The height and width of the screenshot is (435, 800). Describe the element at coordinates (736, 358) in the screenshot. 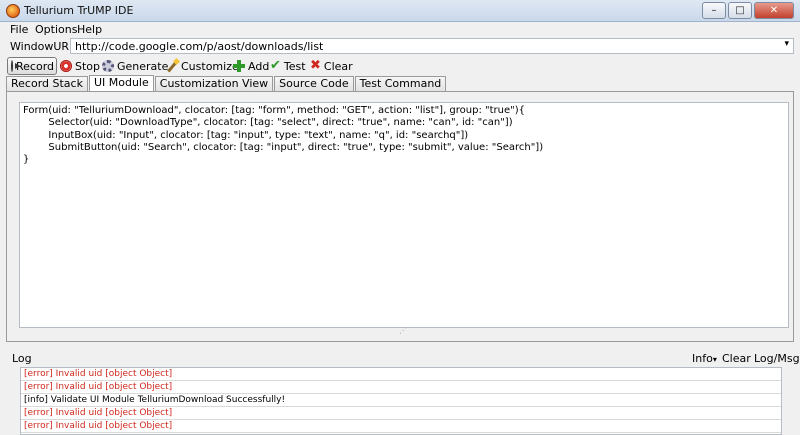

I see `log-clear-button: Clear` at that location.